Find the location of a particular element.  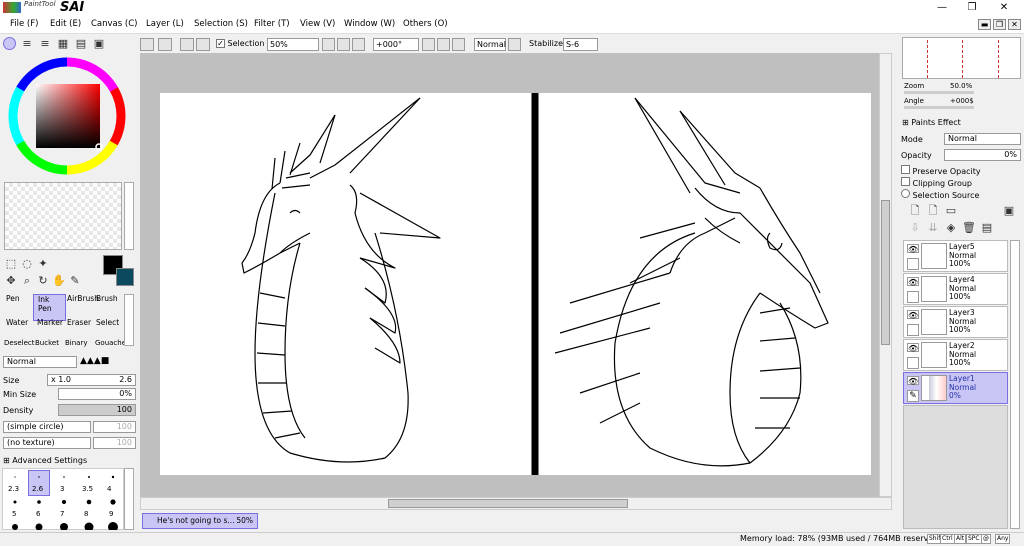

clear-layer-icon: ◈ is located at coordinates (951, 228).